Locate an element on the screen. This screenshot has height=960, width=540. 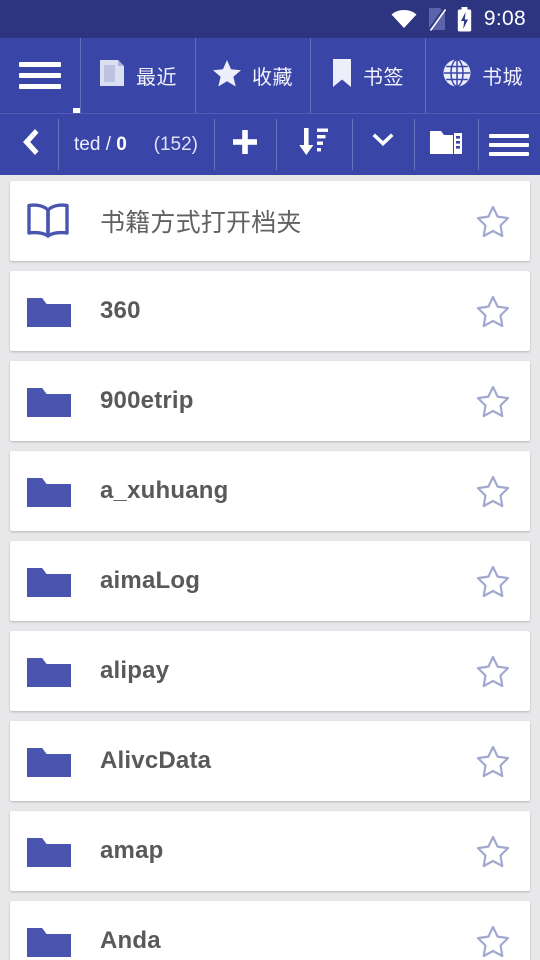
nav-menu-button is located at coordinates (40, 75).